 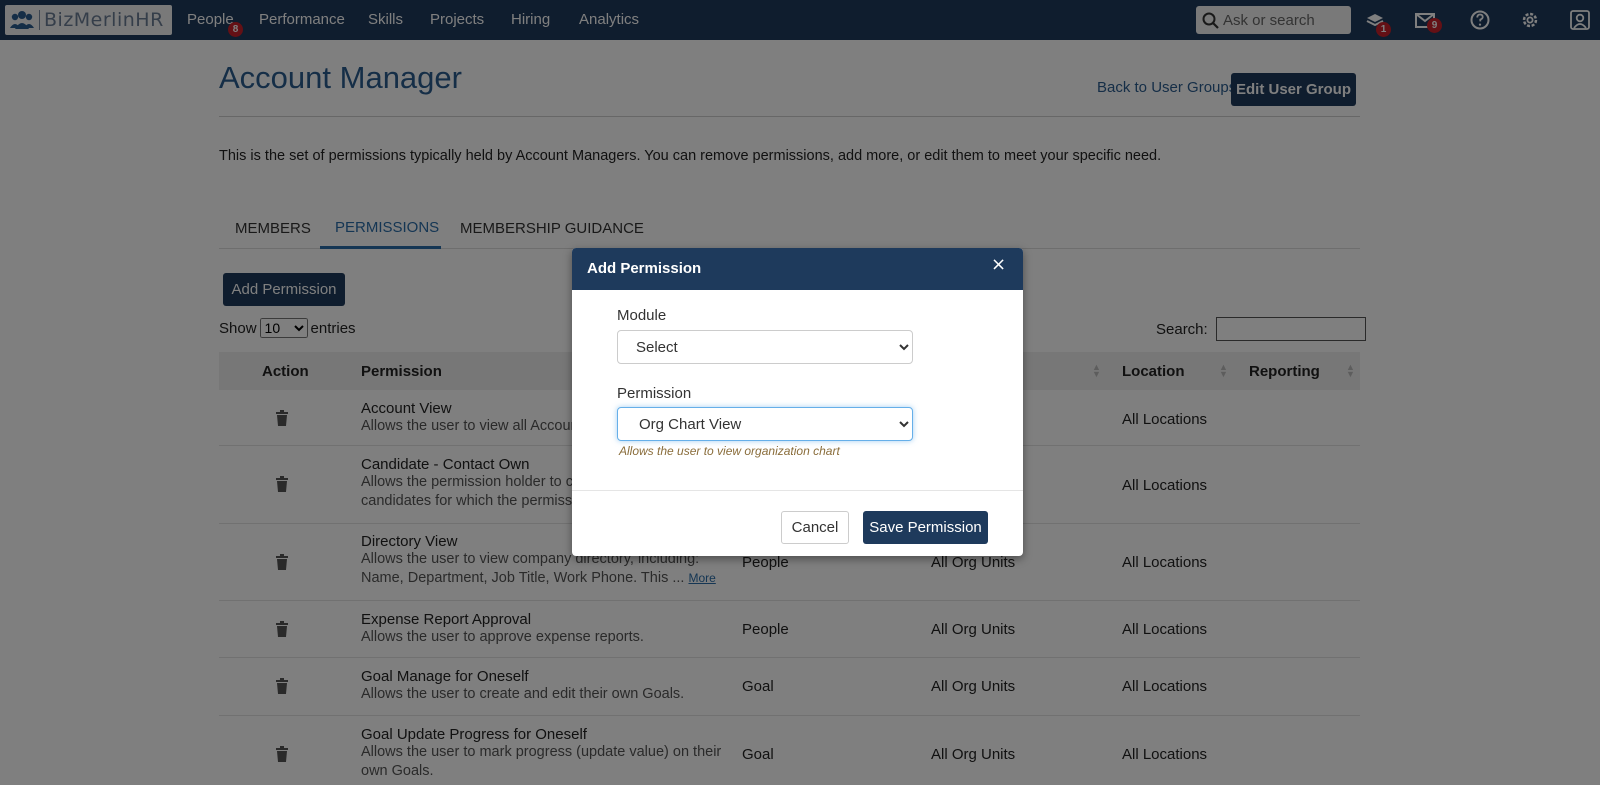 I want to click on save-permission-button: Save Permission, so click(x=925, y=527).